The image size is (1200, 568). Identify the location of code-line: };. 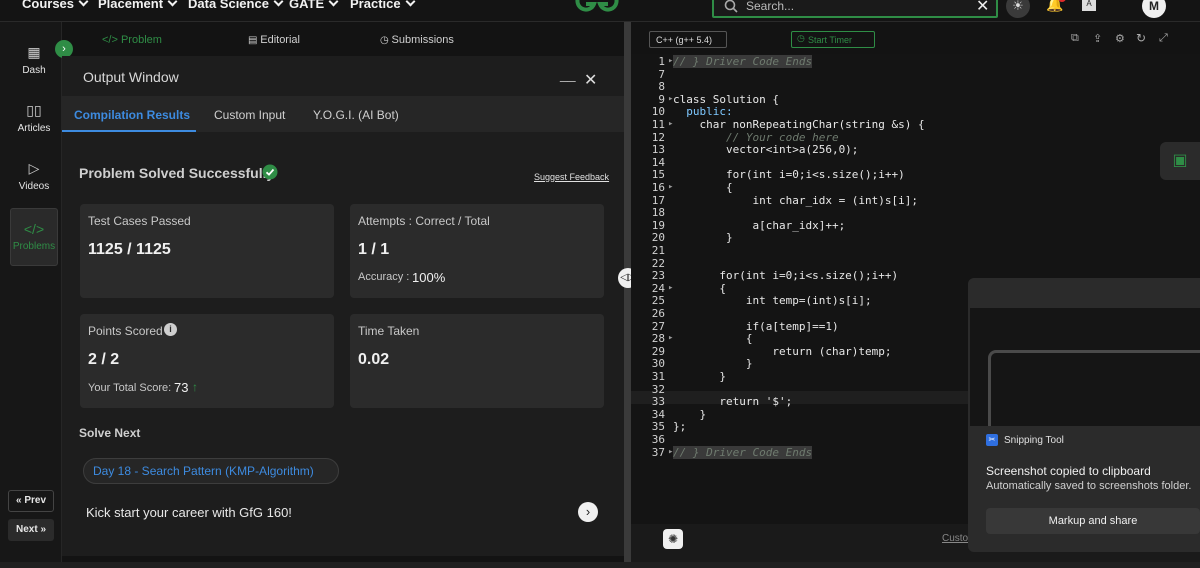
(680, 427).